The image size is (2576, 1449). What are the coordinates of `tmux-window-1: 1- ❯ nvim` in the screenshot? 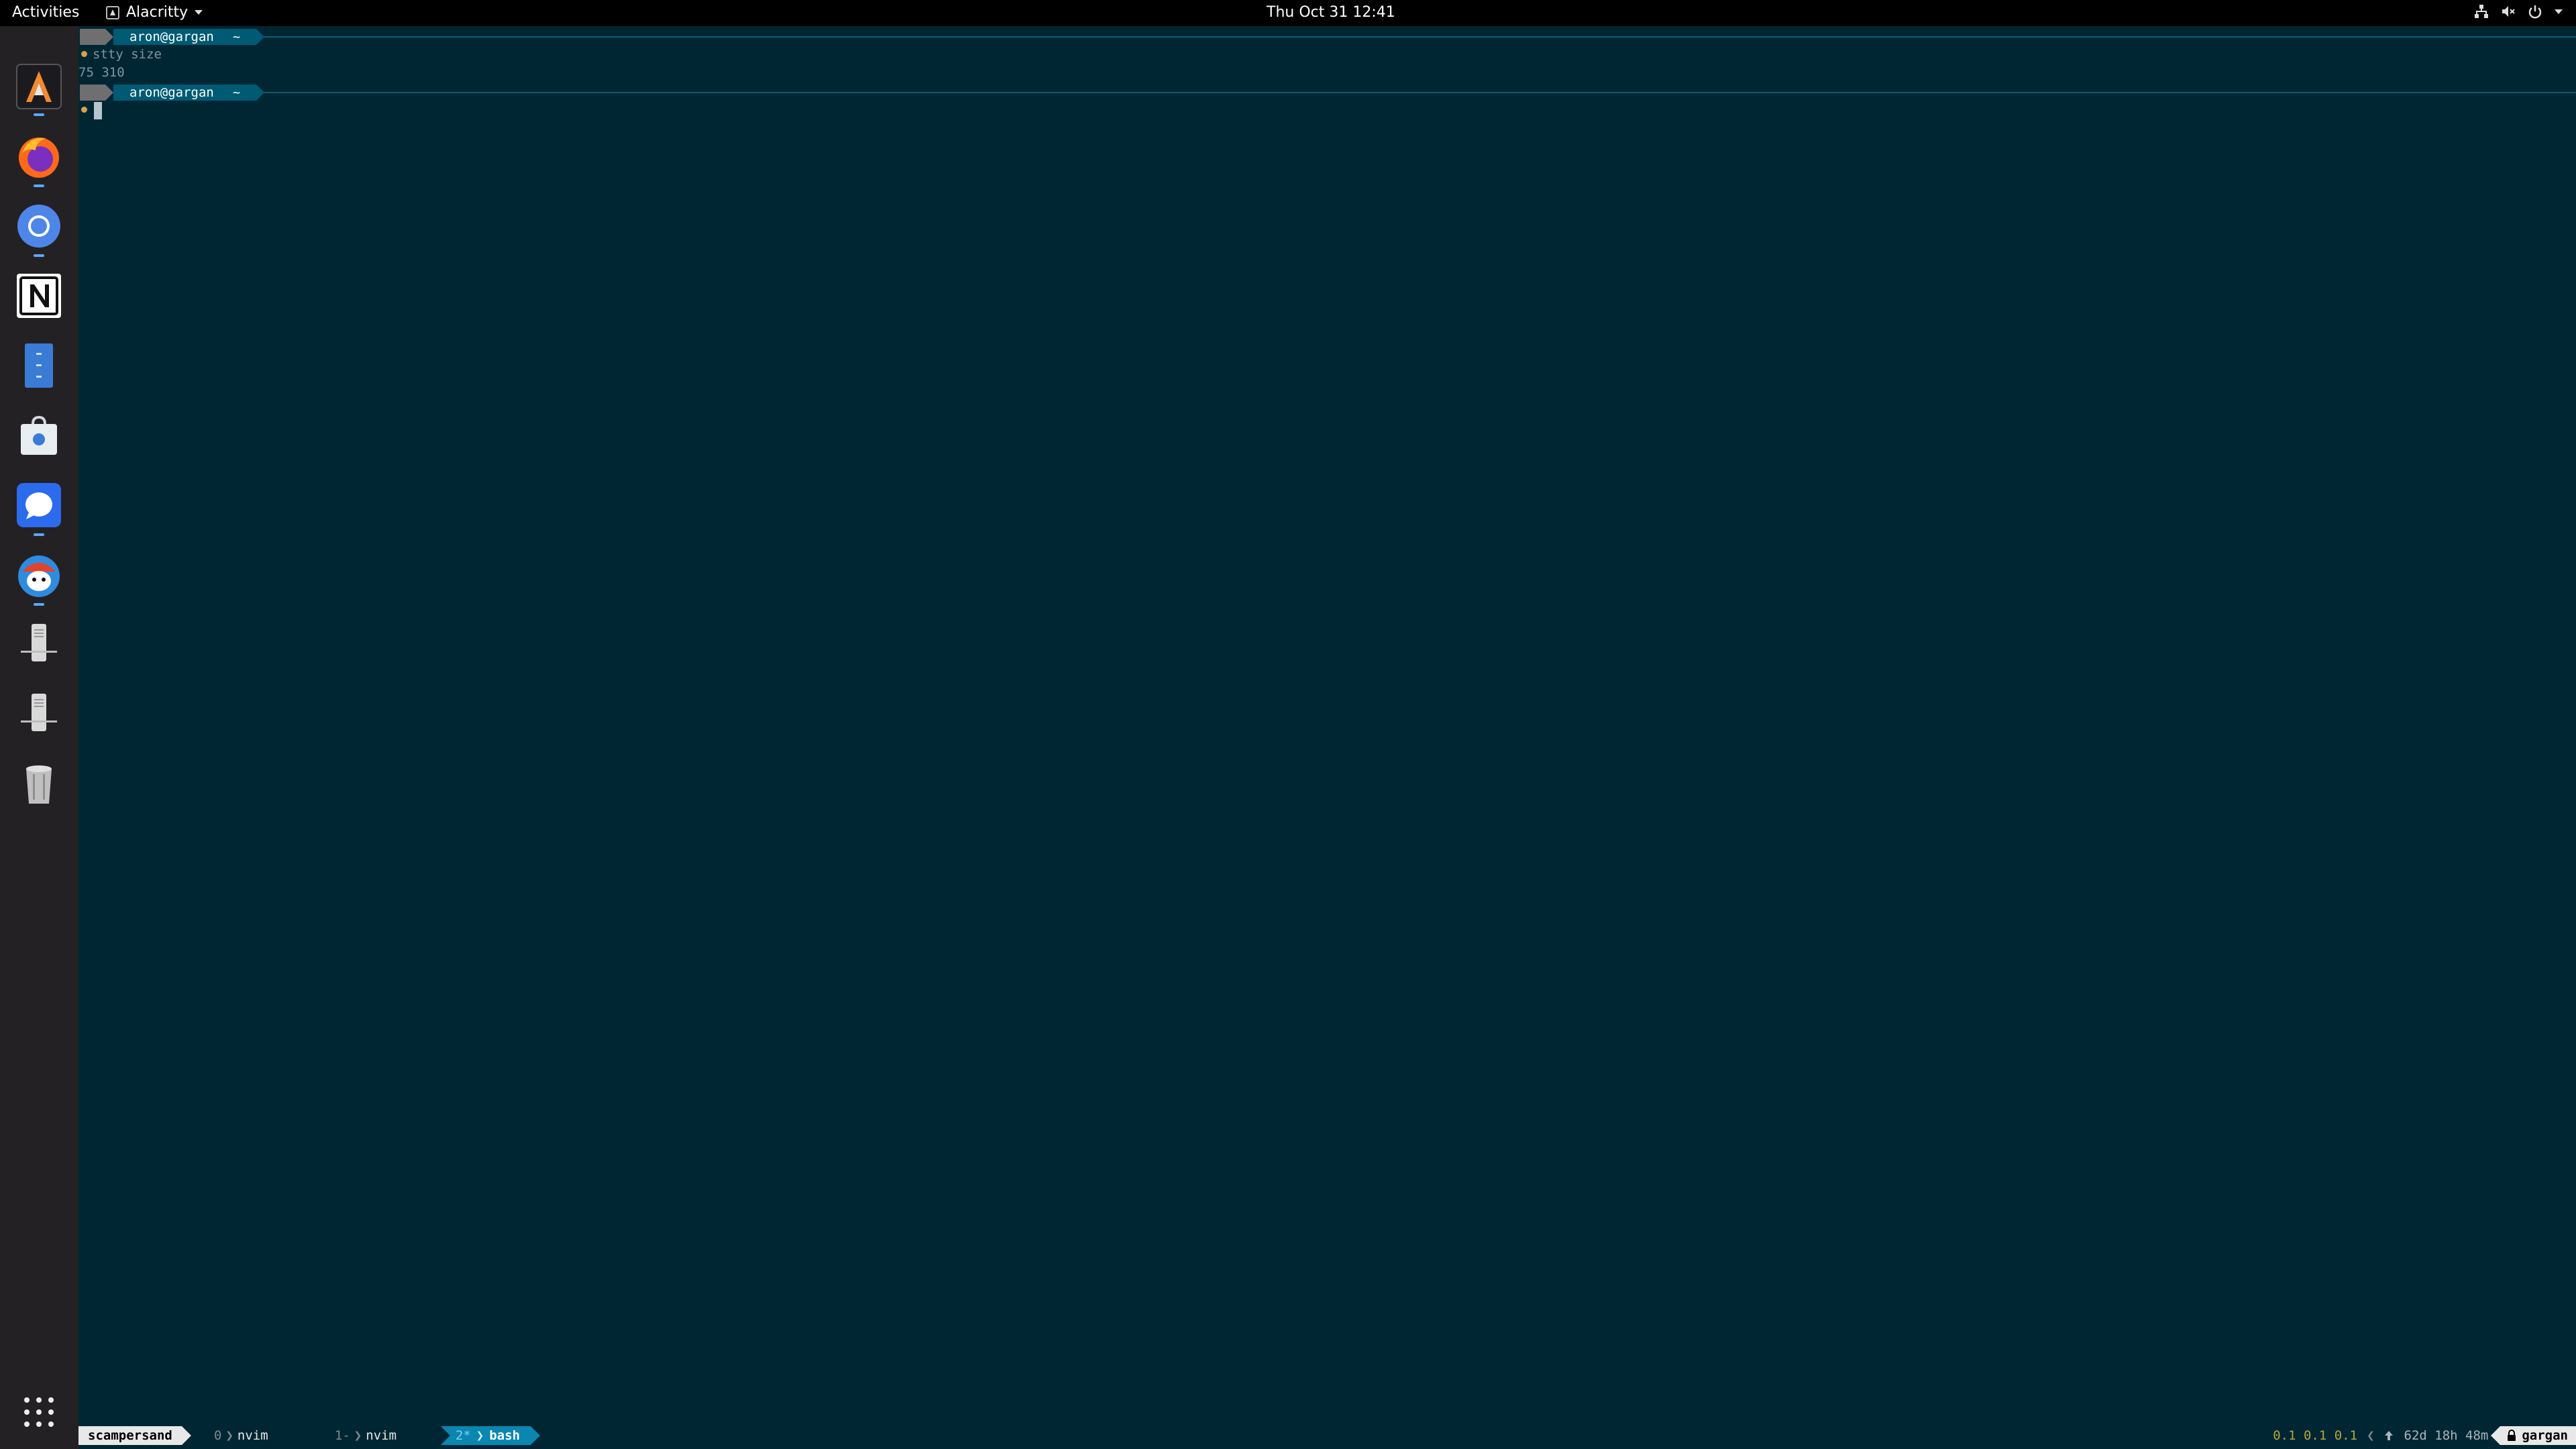 It's located at (365, 1435).